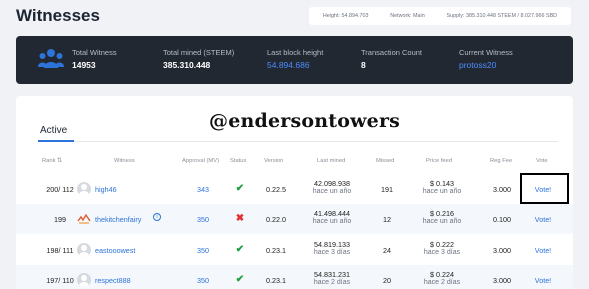 This screenshot has width=589, height=289. Describe the element at coordinates (442, 244) in the screenshot. I see `price-feed-value: $ 0.222` at that location.